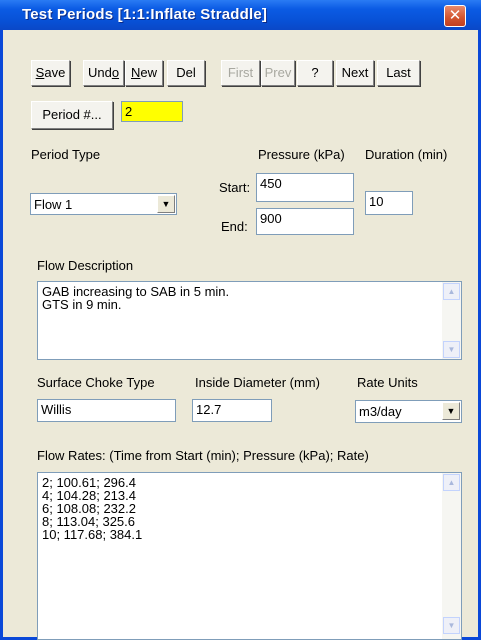 The width and height of the screenshot is (481, 640). I want to click on rate-units-label: Rate Units, so click(387, 382).